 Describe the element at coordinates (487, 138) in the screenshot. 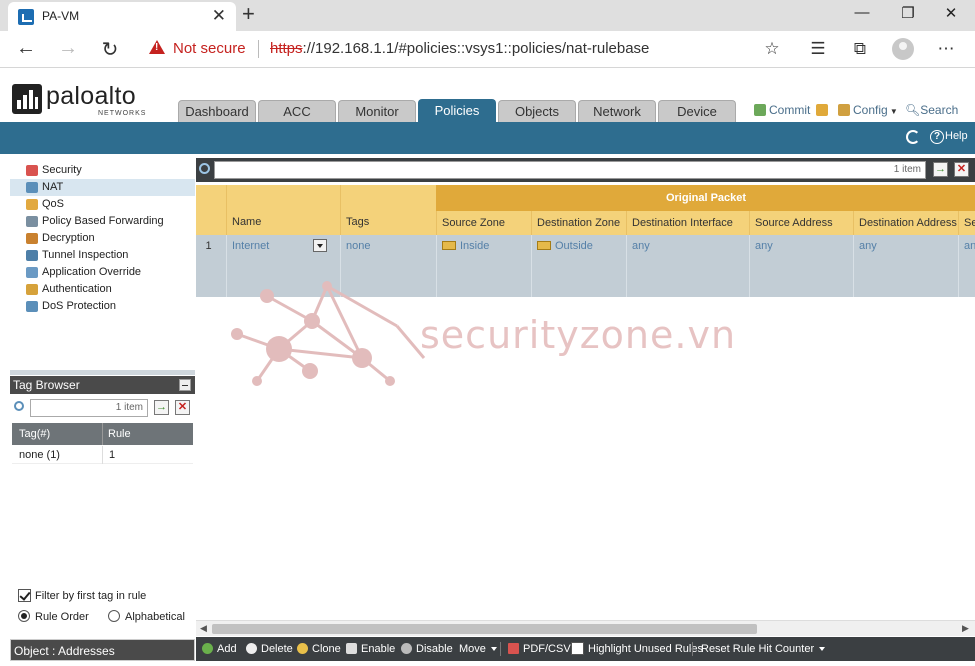

I see `sub-header-bar` at that location.